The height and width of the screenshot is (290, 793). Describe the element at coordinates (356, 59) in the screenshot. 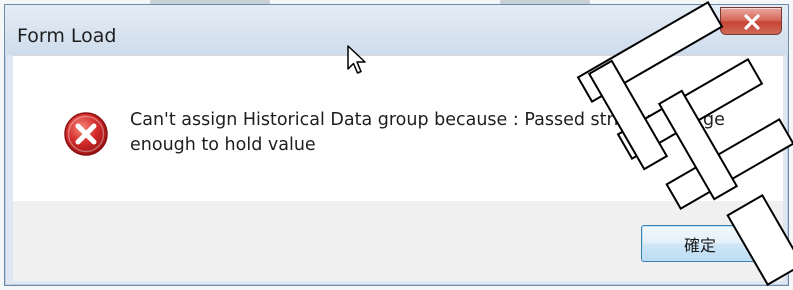

I see `mouse-cursor-icon` at that location.